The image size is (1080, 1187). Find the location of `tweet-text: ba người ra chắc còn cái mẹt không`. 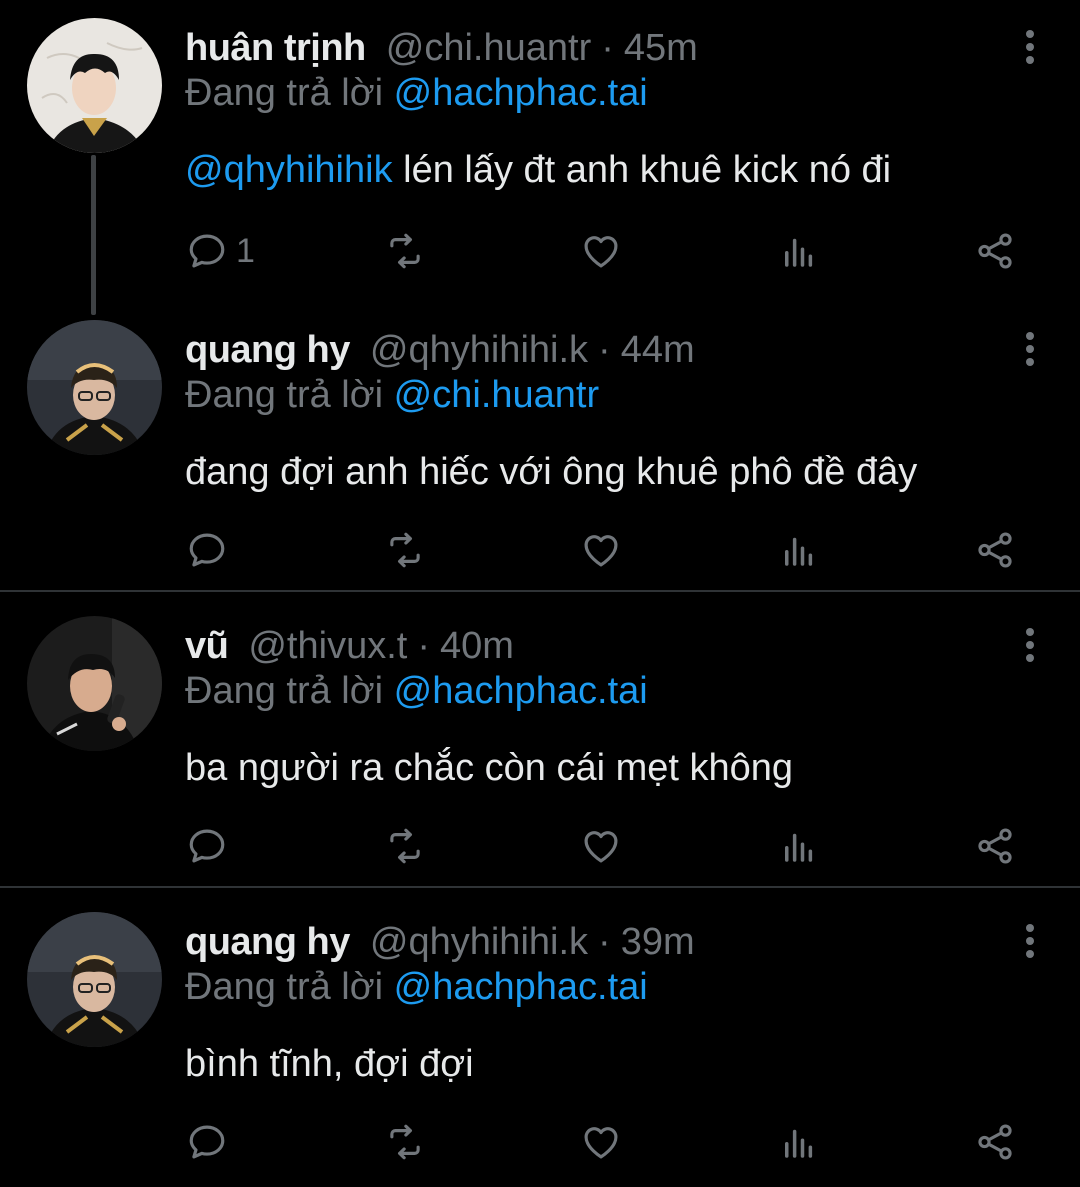

tweet-text: ba người ra chắc còn cái mẹt không is located at coordinates (489, 768).